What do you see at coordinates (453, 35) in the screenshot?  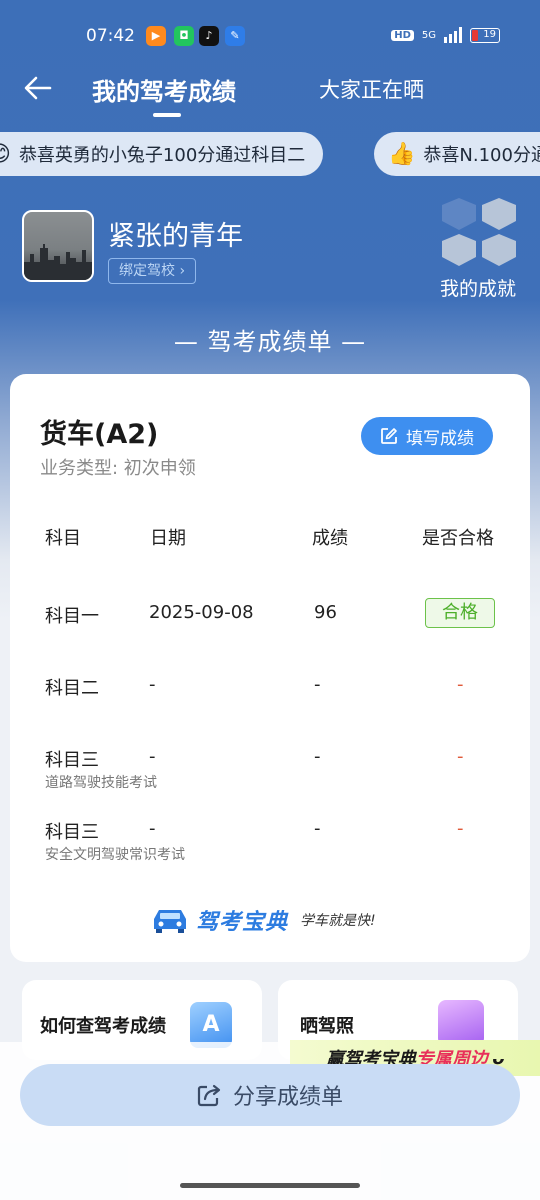 I see `signal-icon` at bounding box center [453, 35].